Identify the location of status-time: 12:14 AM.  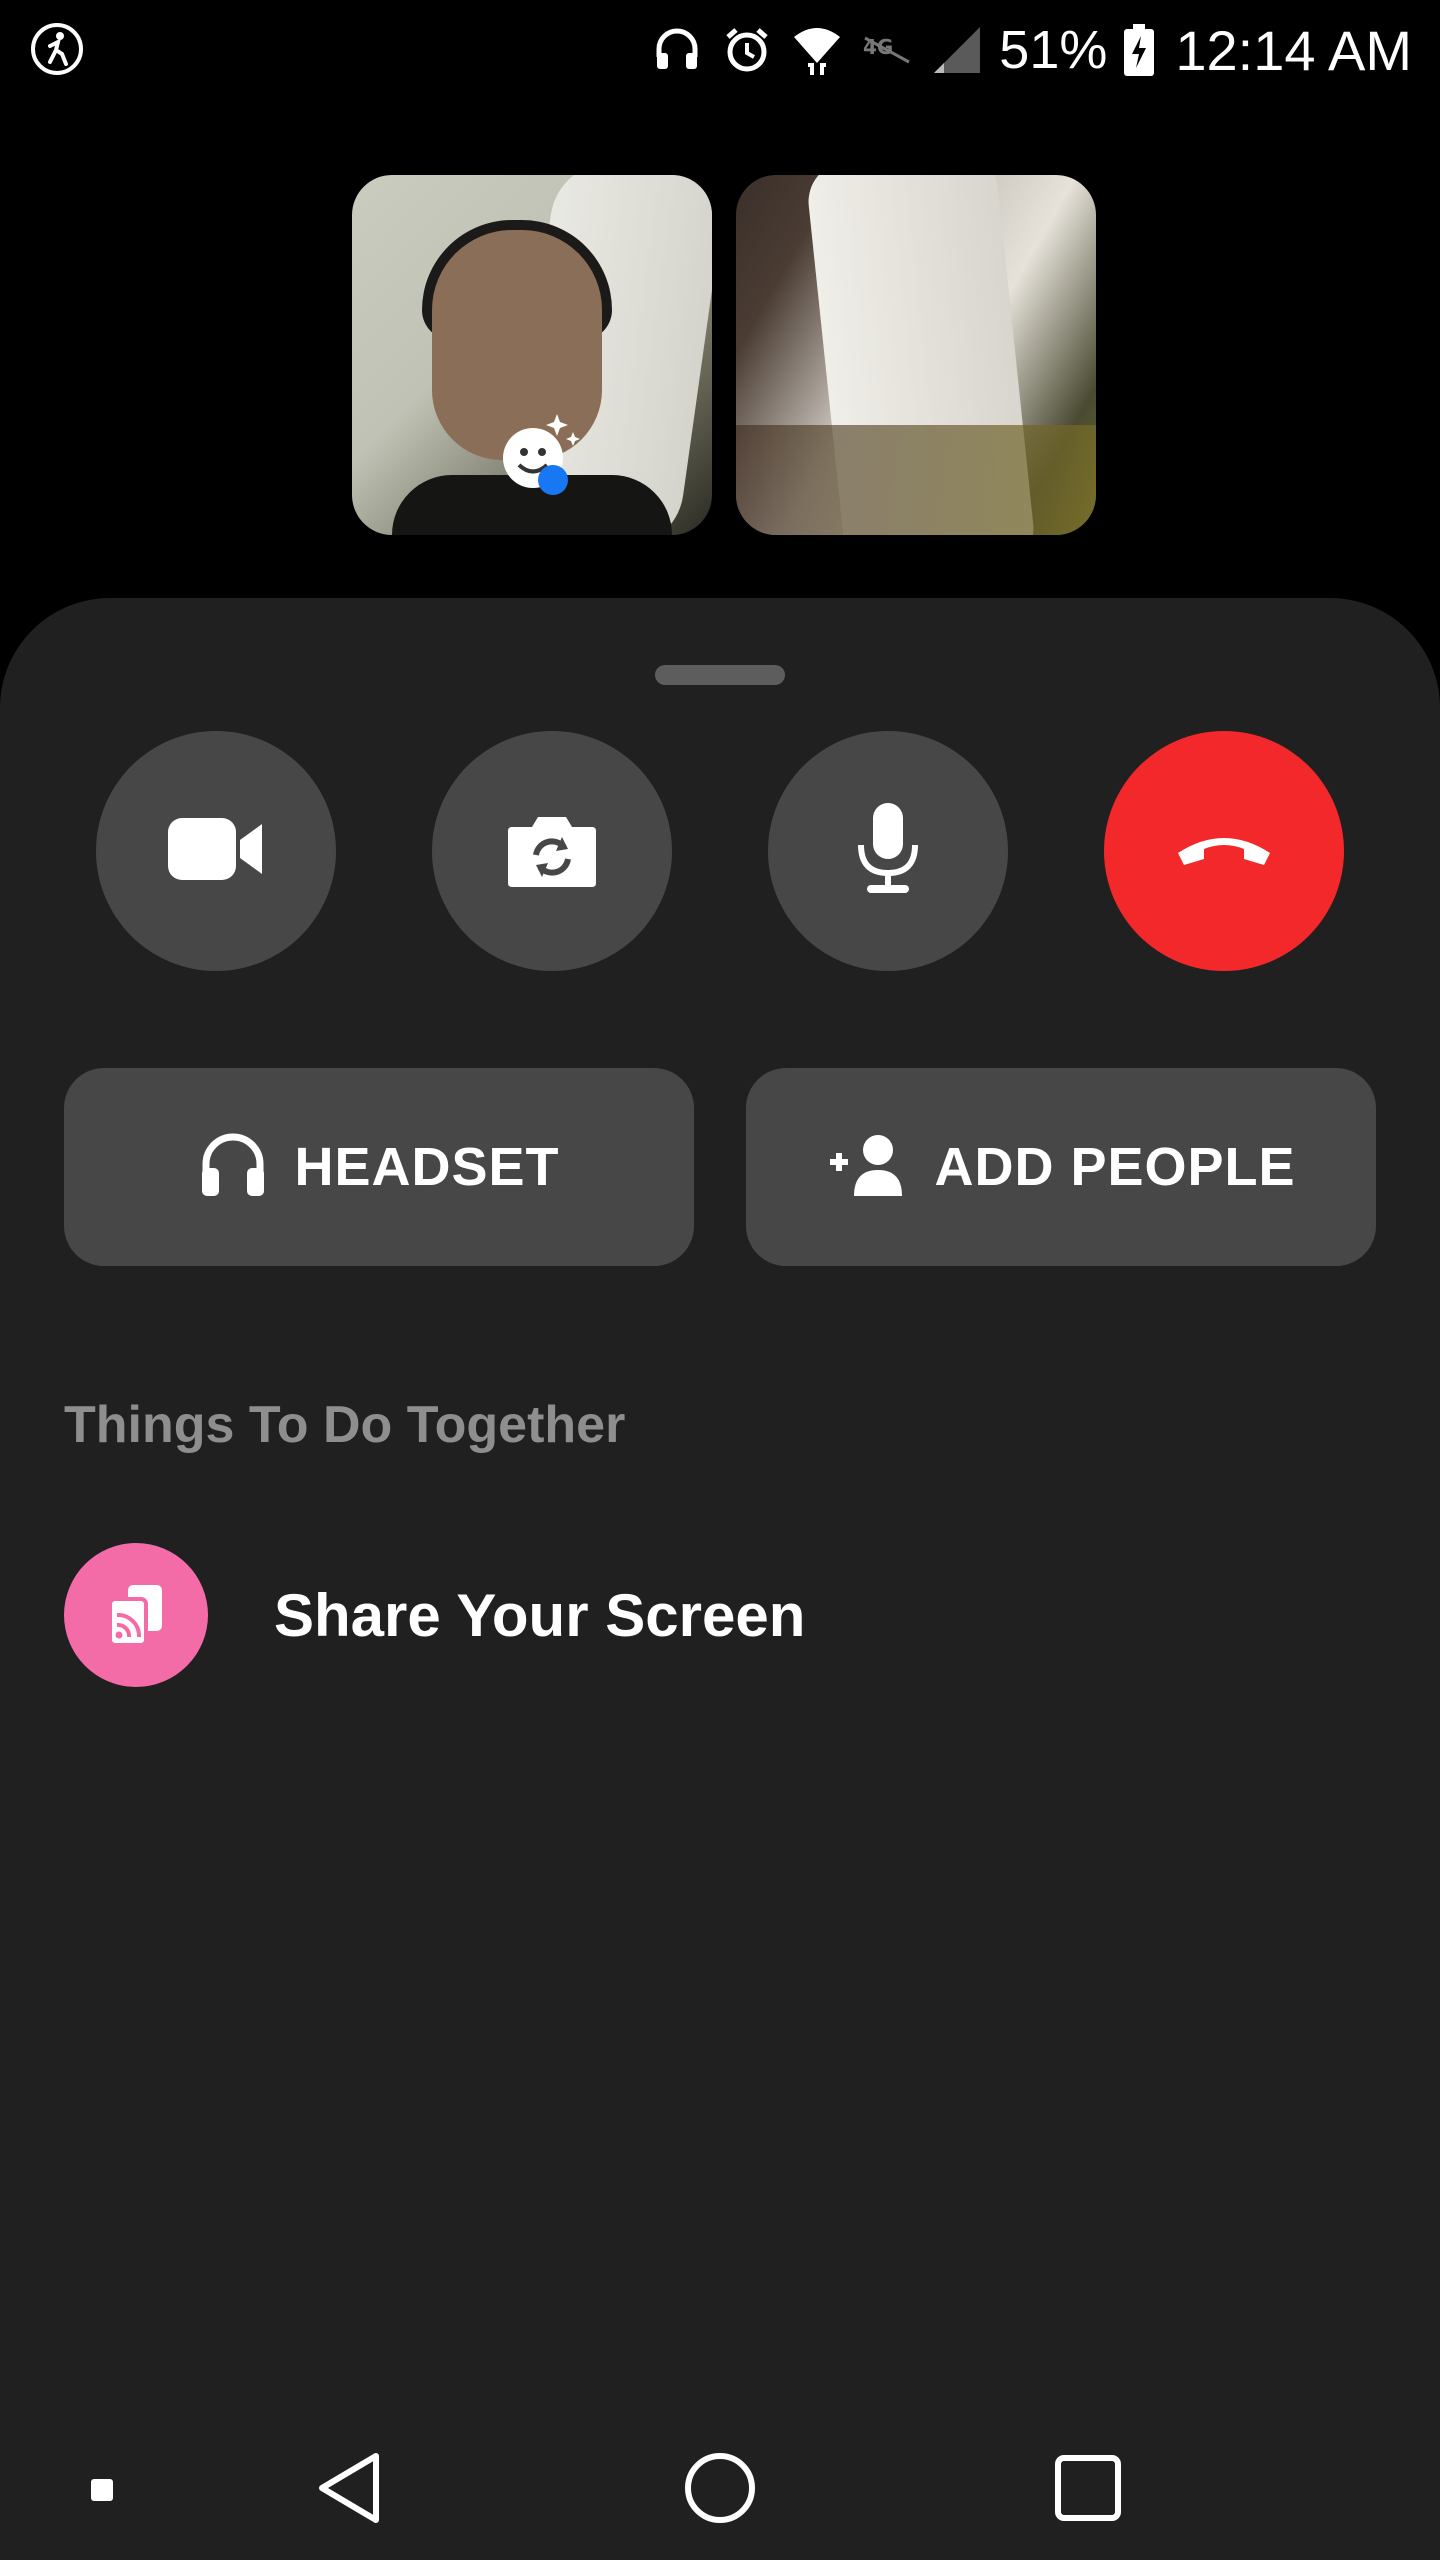
(1293, 50).